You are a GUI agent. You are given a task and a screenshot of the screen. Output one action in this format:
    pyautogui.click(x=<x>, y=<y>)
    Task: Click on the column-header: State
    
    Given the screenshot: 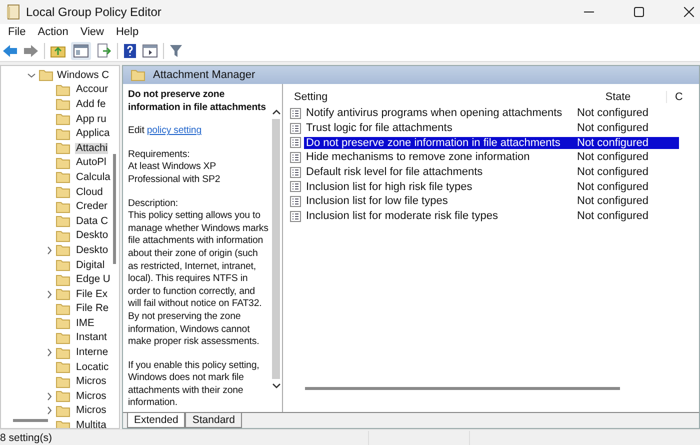 What is the action you would take?
    pyautogui.click(x=618, y=97)
    